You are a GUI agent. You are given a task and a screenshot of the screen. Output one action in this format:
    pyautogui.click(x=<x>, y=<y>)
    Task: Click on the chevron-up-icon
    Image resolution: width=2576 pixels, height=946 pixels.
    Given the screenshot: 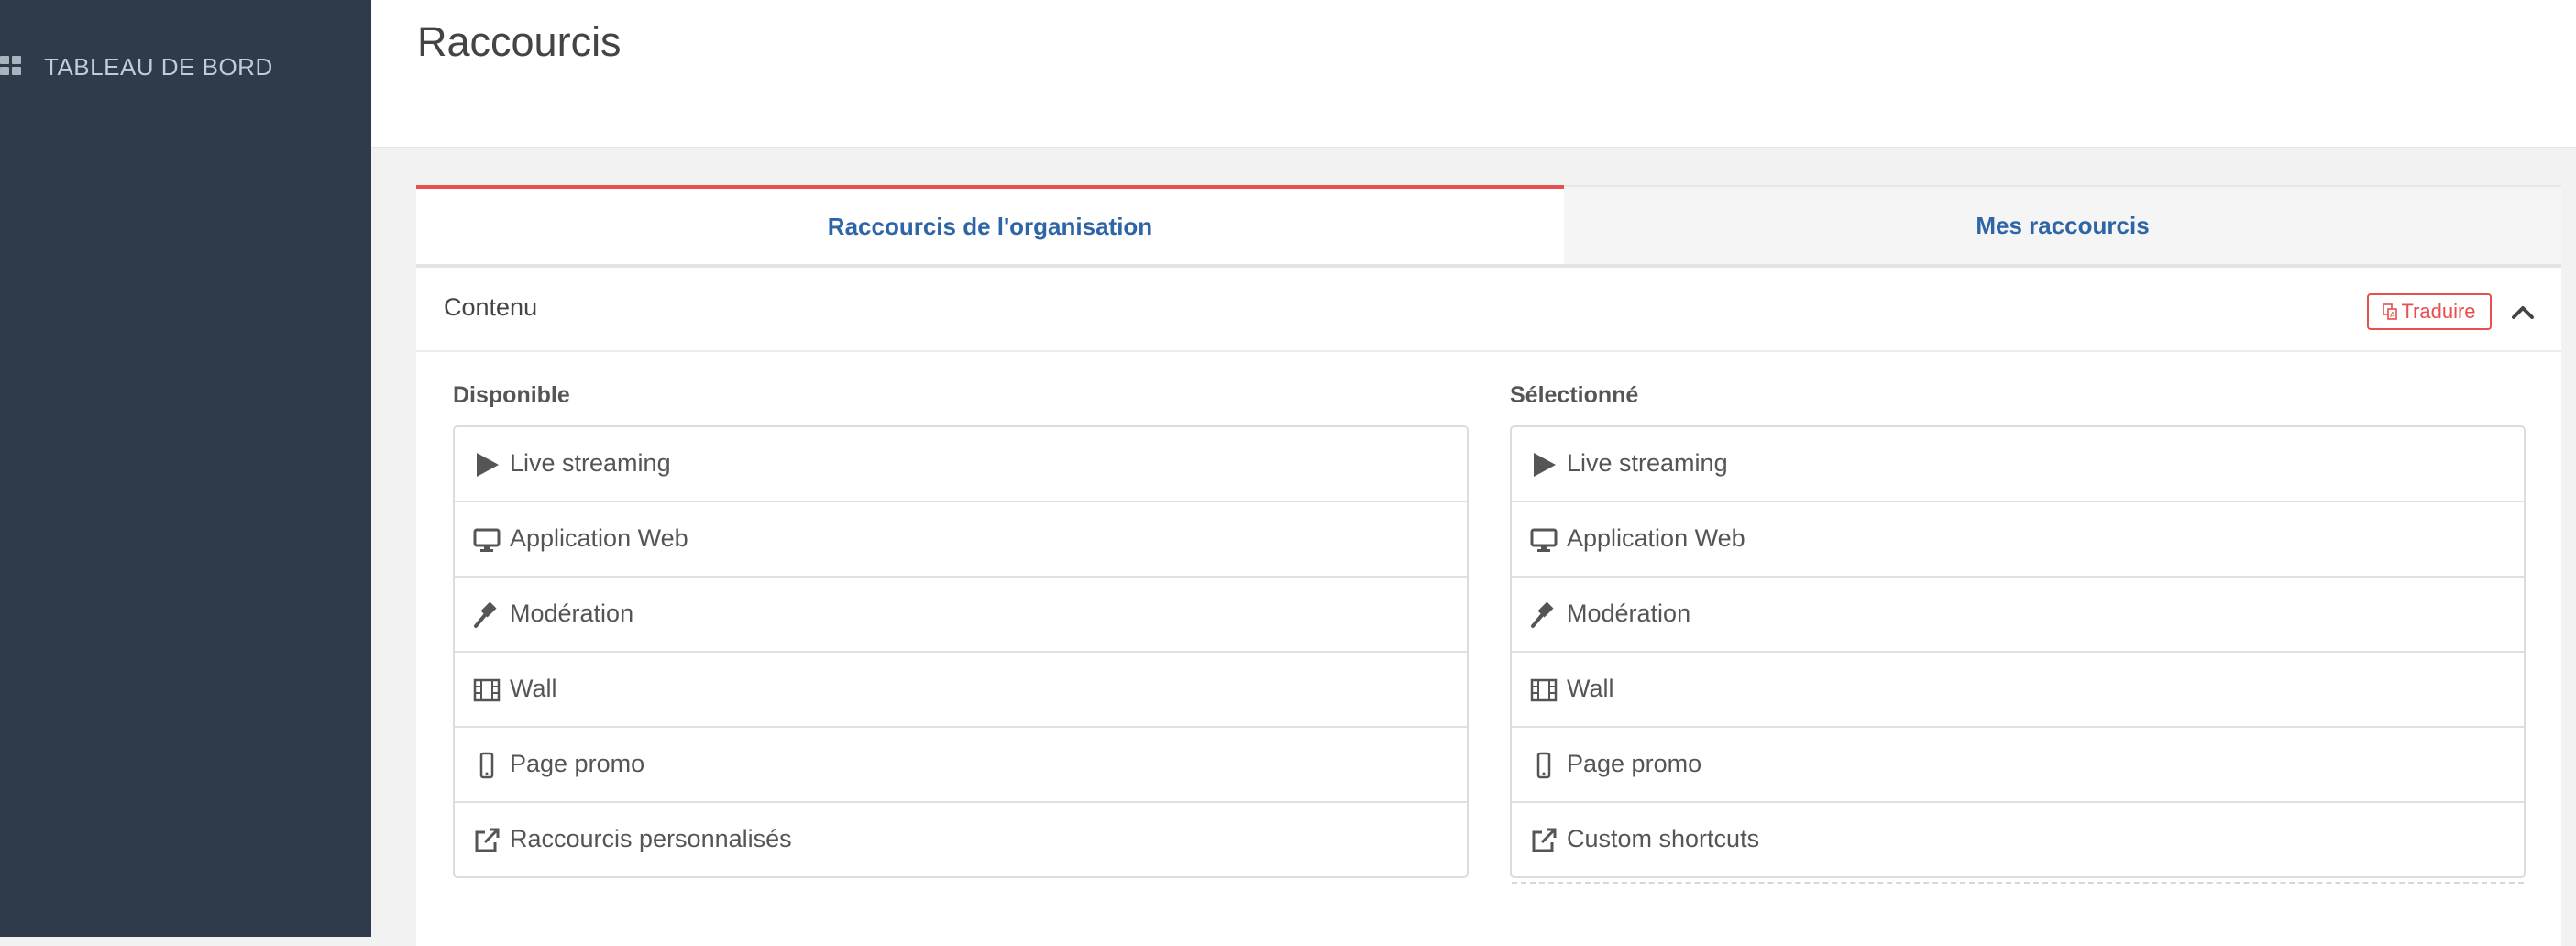 What is the action you would take?
    pyautogui.click(x=2522, y=311)
    